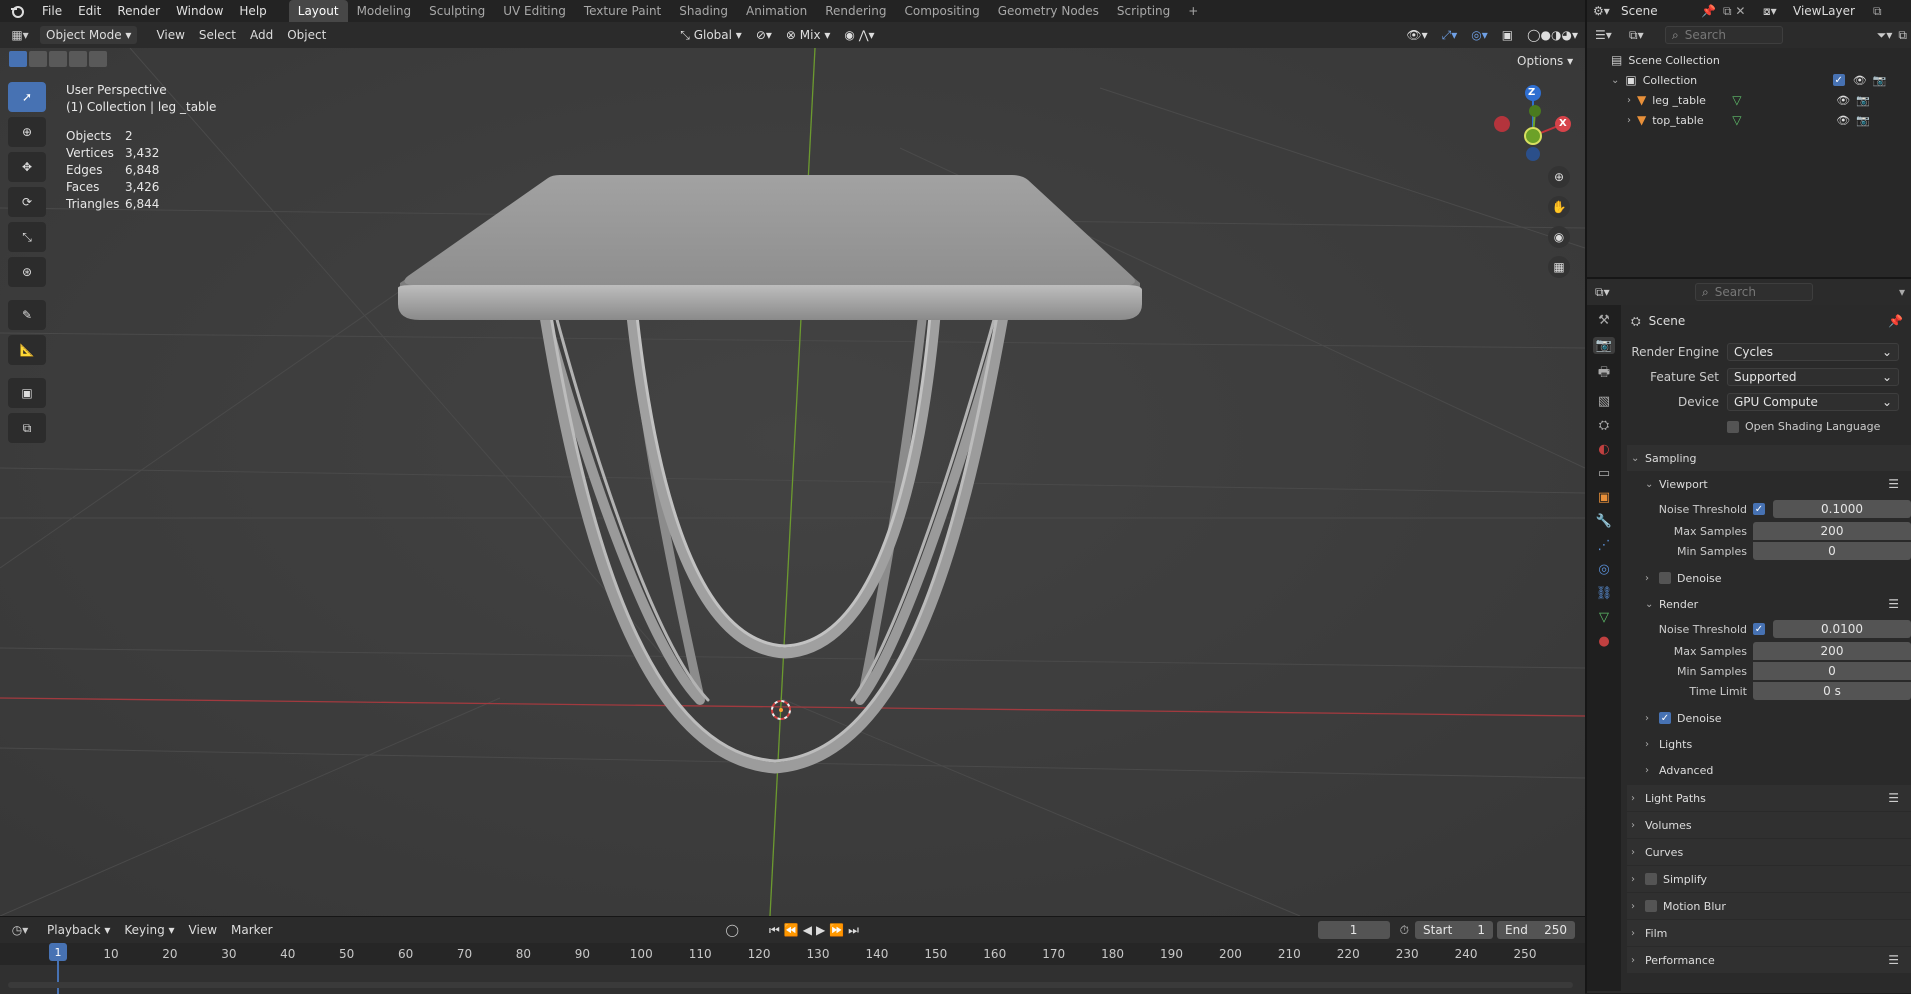  Describe the element at coordinates (170, 35) in the screenshot. I see `menu-view: View` at that location.